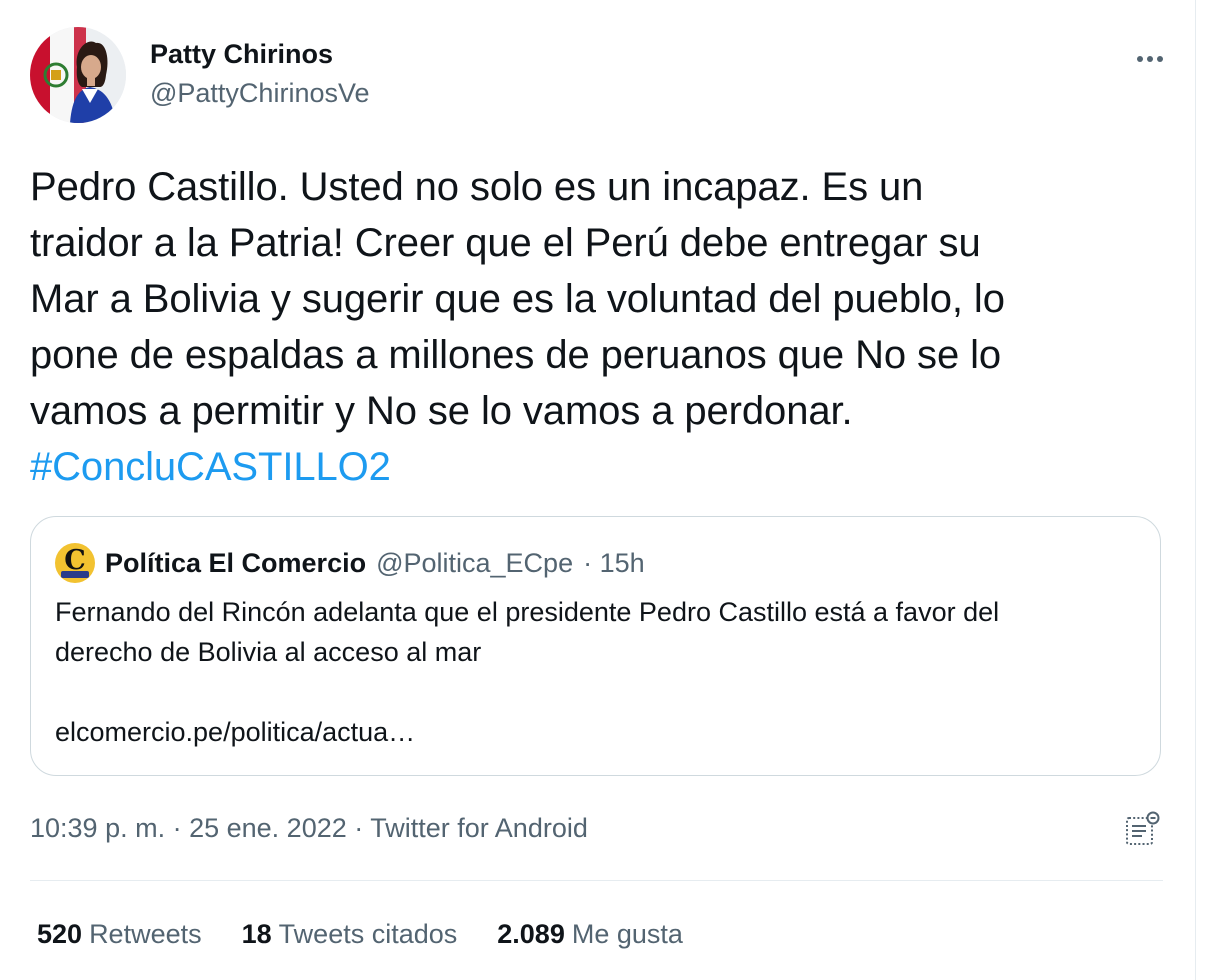  Describe the element at coordinates (260, 74) in the screenshot. I see `author-info: Patty Chirinos @PattyChirinosVe` at that location.